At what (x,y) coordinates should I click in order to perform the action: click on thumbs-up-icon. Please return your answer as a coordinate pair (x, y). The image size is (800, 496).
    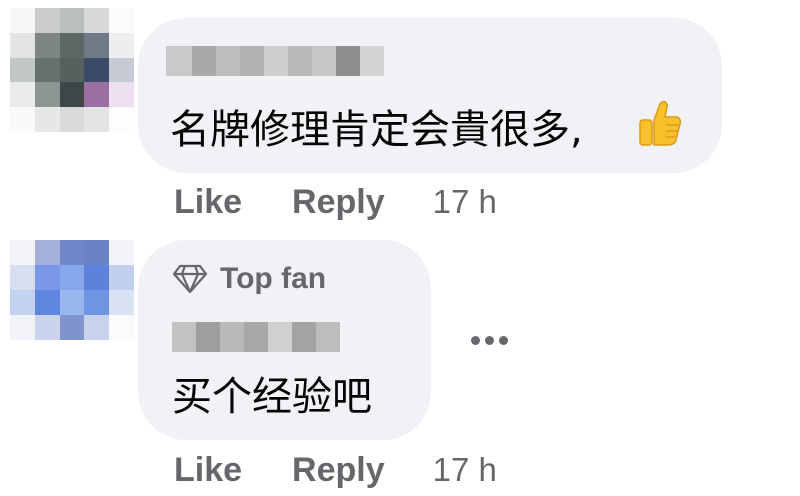
    Looking at the image, I should click on (660, 123).